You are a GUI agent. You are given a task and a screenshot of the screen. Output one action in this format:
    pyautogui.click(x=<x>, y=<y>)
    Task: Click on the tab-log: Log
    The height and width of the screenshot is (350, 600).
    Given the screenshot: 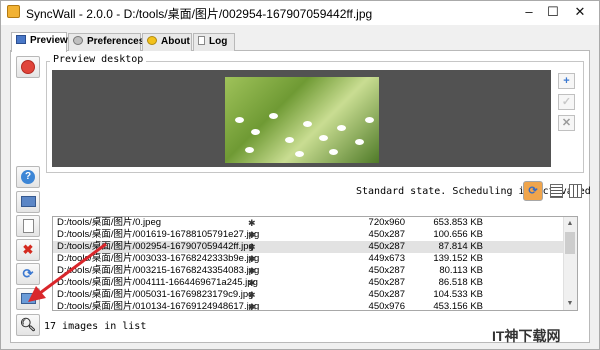 What is the action you would take?
    pyautogui.click(x=214, y=42)
    